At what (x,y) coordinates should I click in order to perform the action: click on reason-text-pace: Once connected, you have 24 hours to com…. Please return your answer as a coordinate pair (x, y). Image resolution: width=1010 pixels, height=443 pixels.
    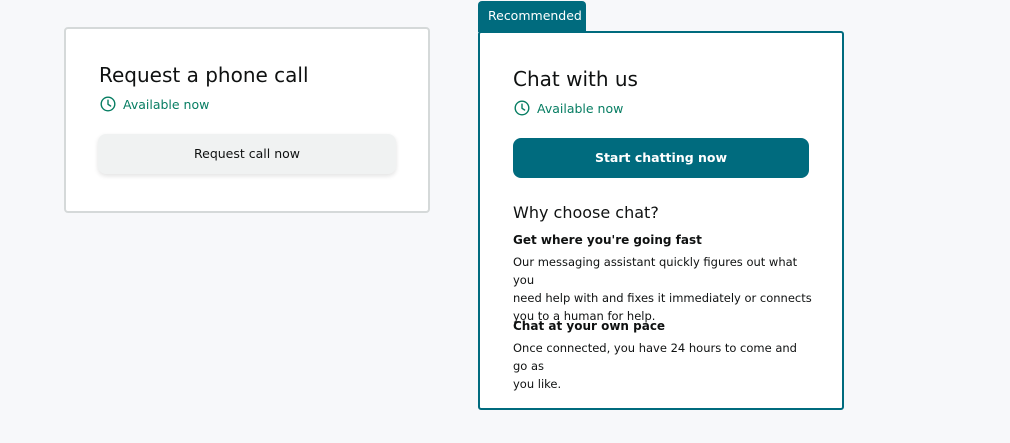
    Looking at the image, I should click on (663, 366).